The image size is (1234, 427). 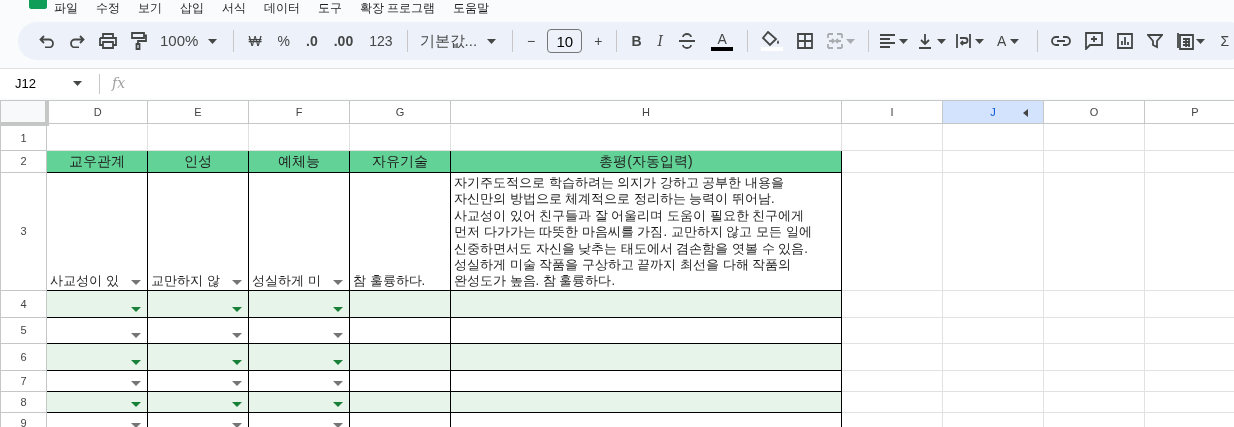 I want to click on menu-item: 도구, so click(x=330, y=8).